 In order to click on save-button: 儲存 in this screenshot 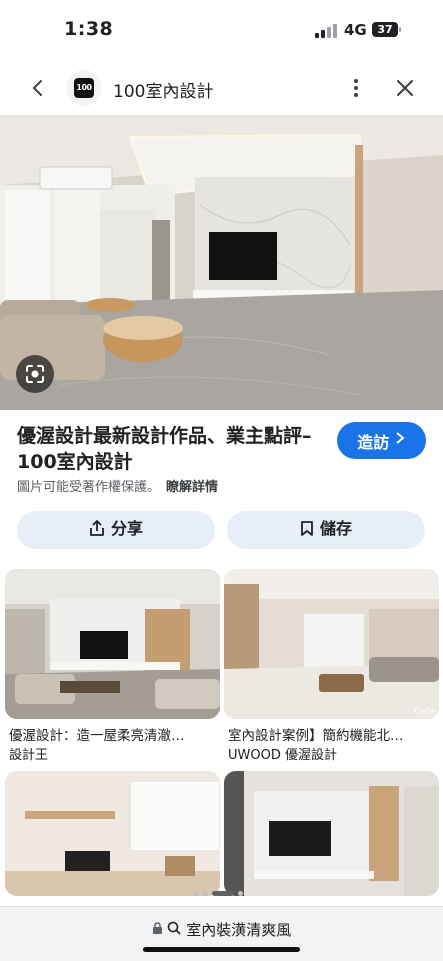, I will do `click(326, 530)`.